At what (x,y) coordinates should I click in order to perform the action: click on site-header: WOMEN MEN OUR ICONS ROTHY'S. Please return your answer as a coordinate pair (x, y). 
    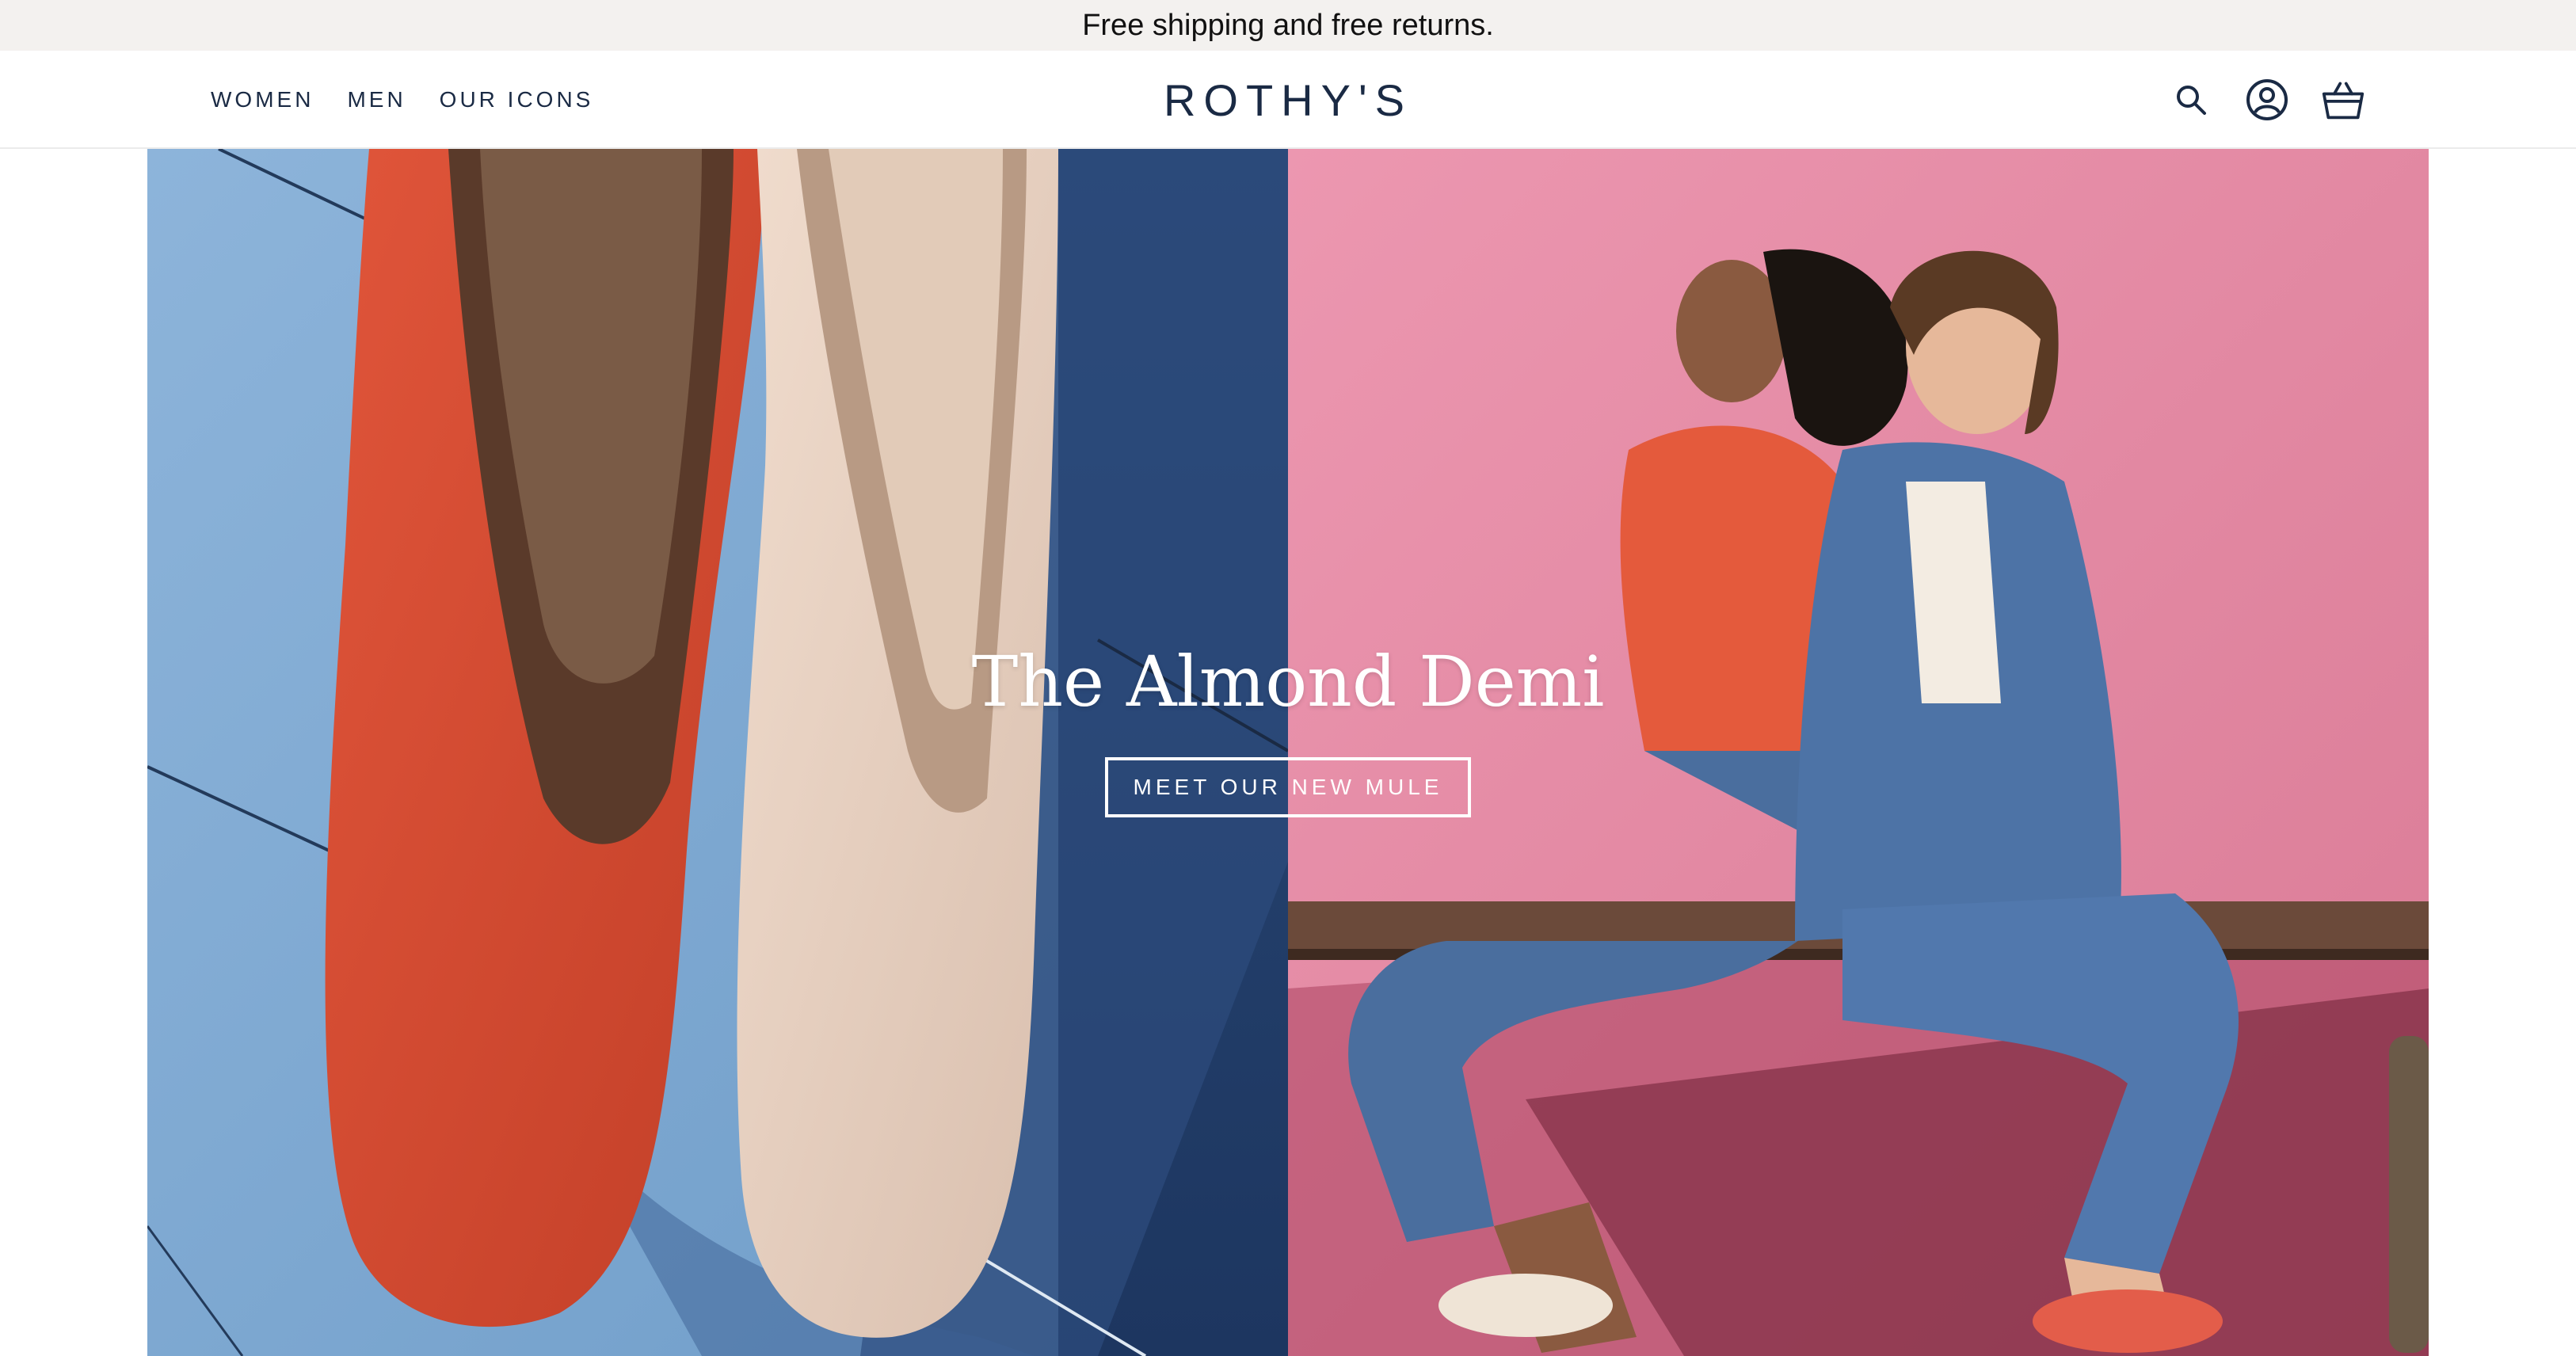
    Looking at the image, I should click on (1288, 100).